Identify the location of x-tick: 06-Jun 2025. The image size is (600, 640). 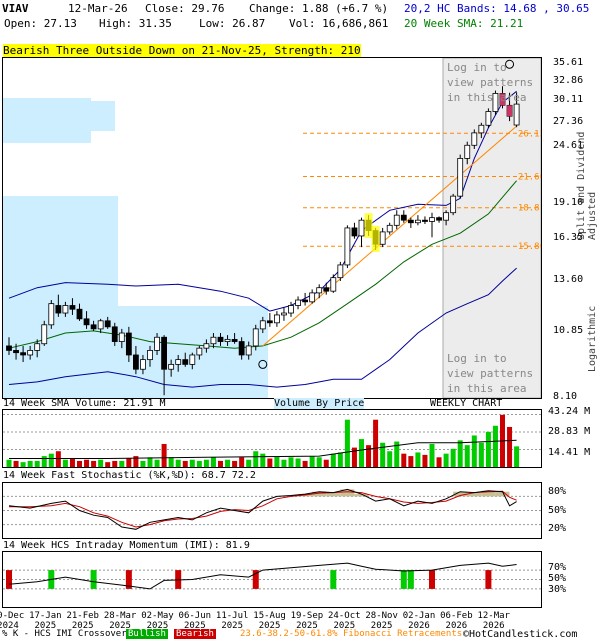
(195, 621).